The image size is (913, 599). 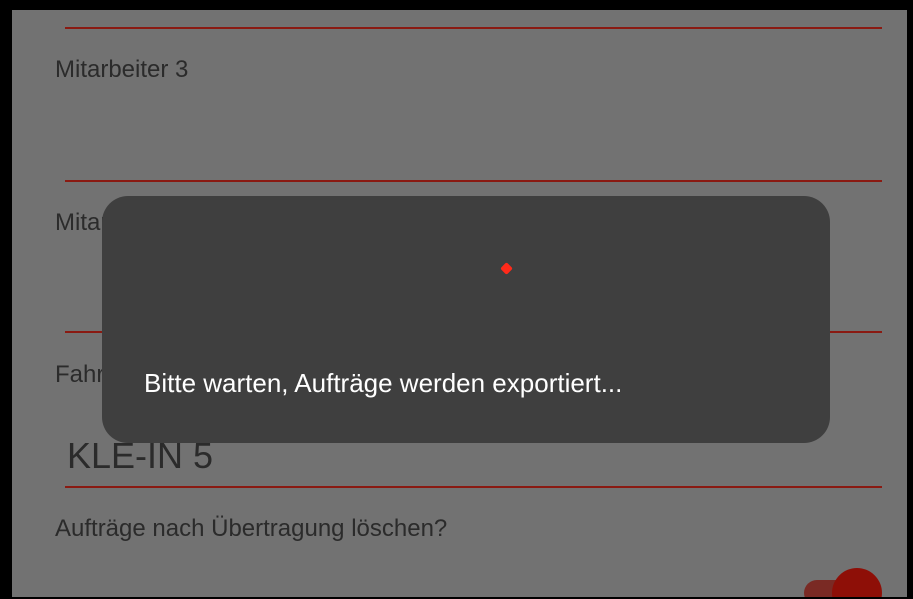 What do you see at coordinates (473, 487) in the screenshot?
I see `vehicle-input-underline` at bounding box center [473, 487].